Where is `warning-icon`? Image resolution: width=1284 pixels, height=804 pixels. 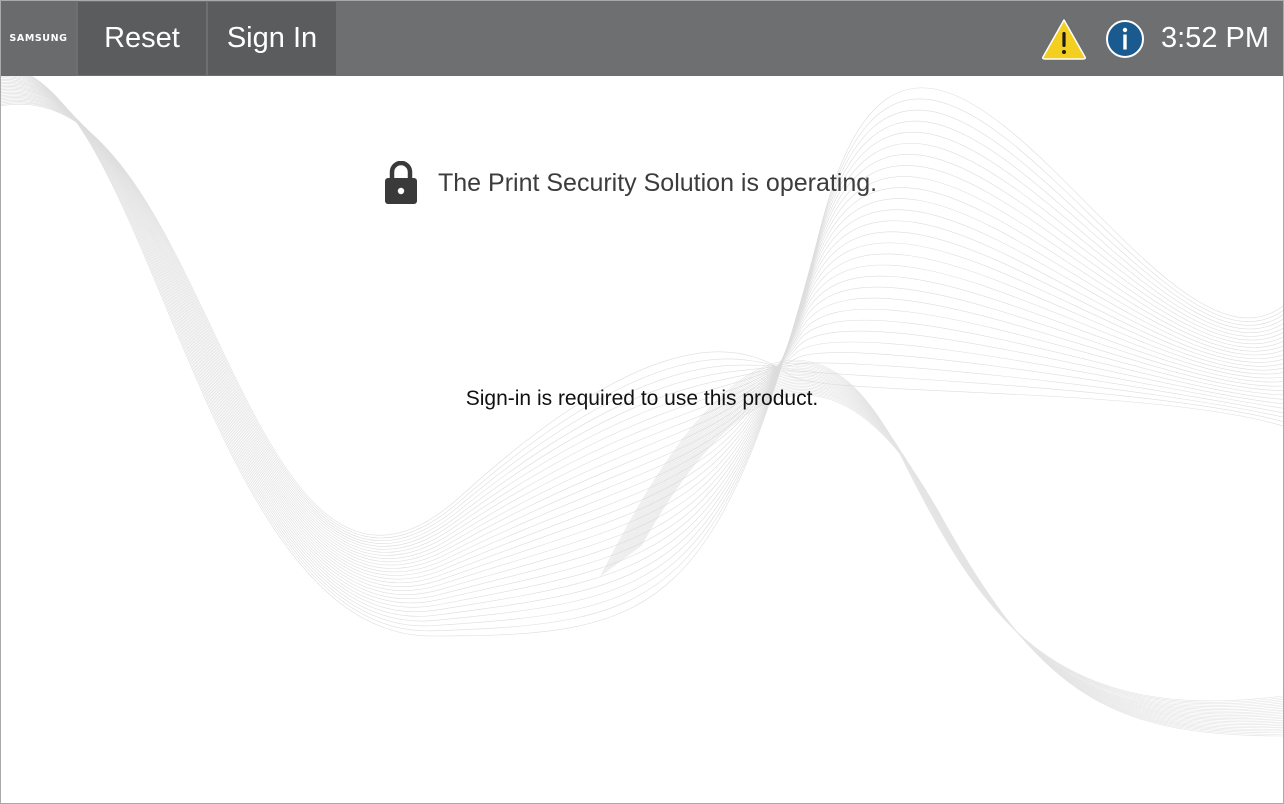 warning-icon is located at coordinates (1064, 39).